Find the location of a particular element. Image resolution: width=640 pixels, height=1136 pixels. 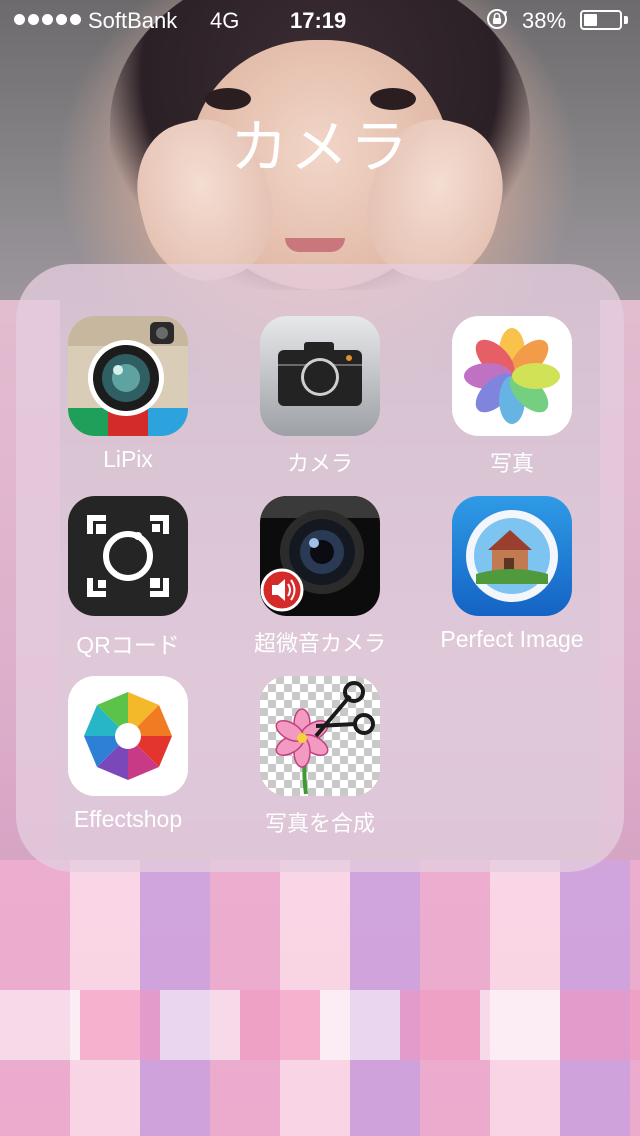

battery-fill is located at coordinates (590, 20).